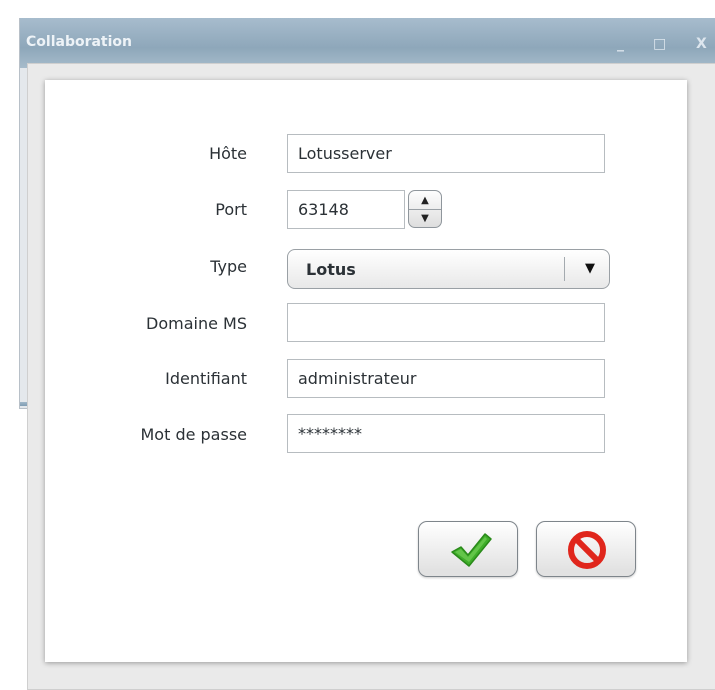  I want to click on spin-down-icon: ▼, so click(425, 218).